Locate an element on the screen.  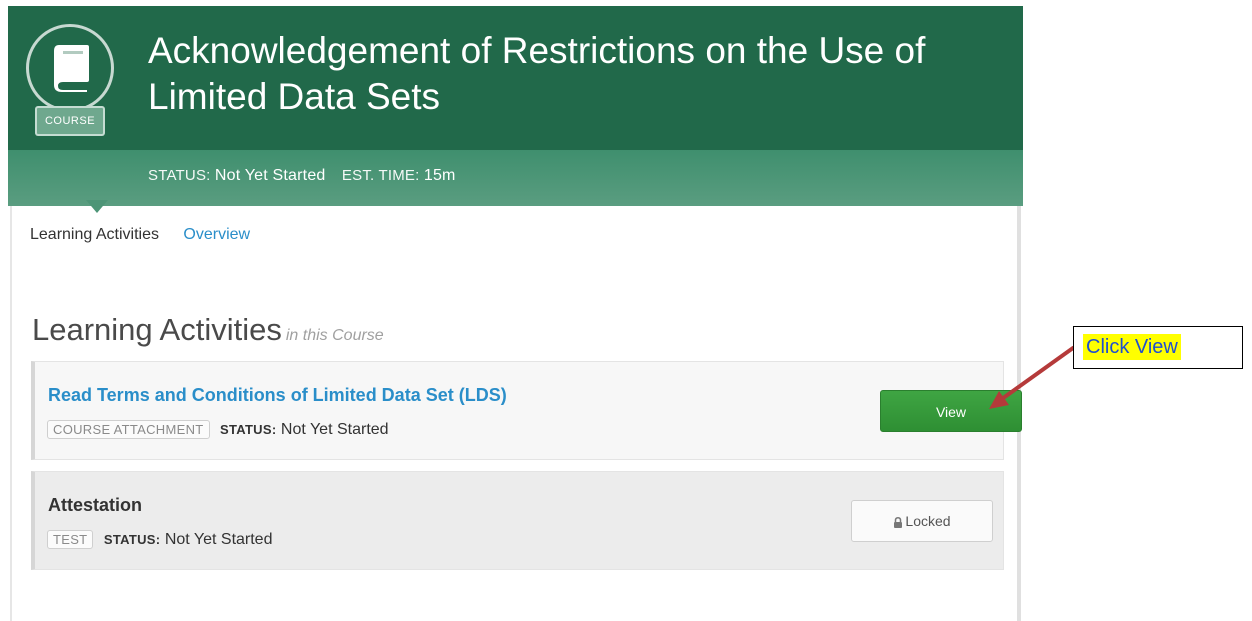
course-status-text: STATUS: Not Yet Started EST. TIME: 15m is located at coordinates (308, 176).